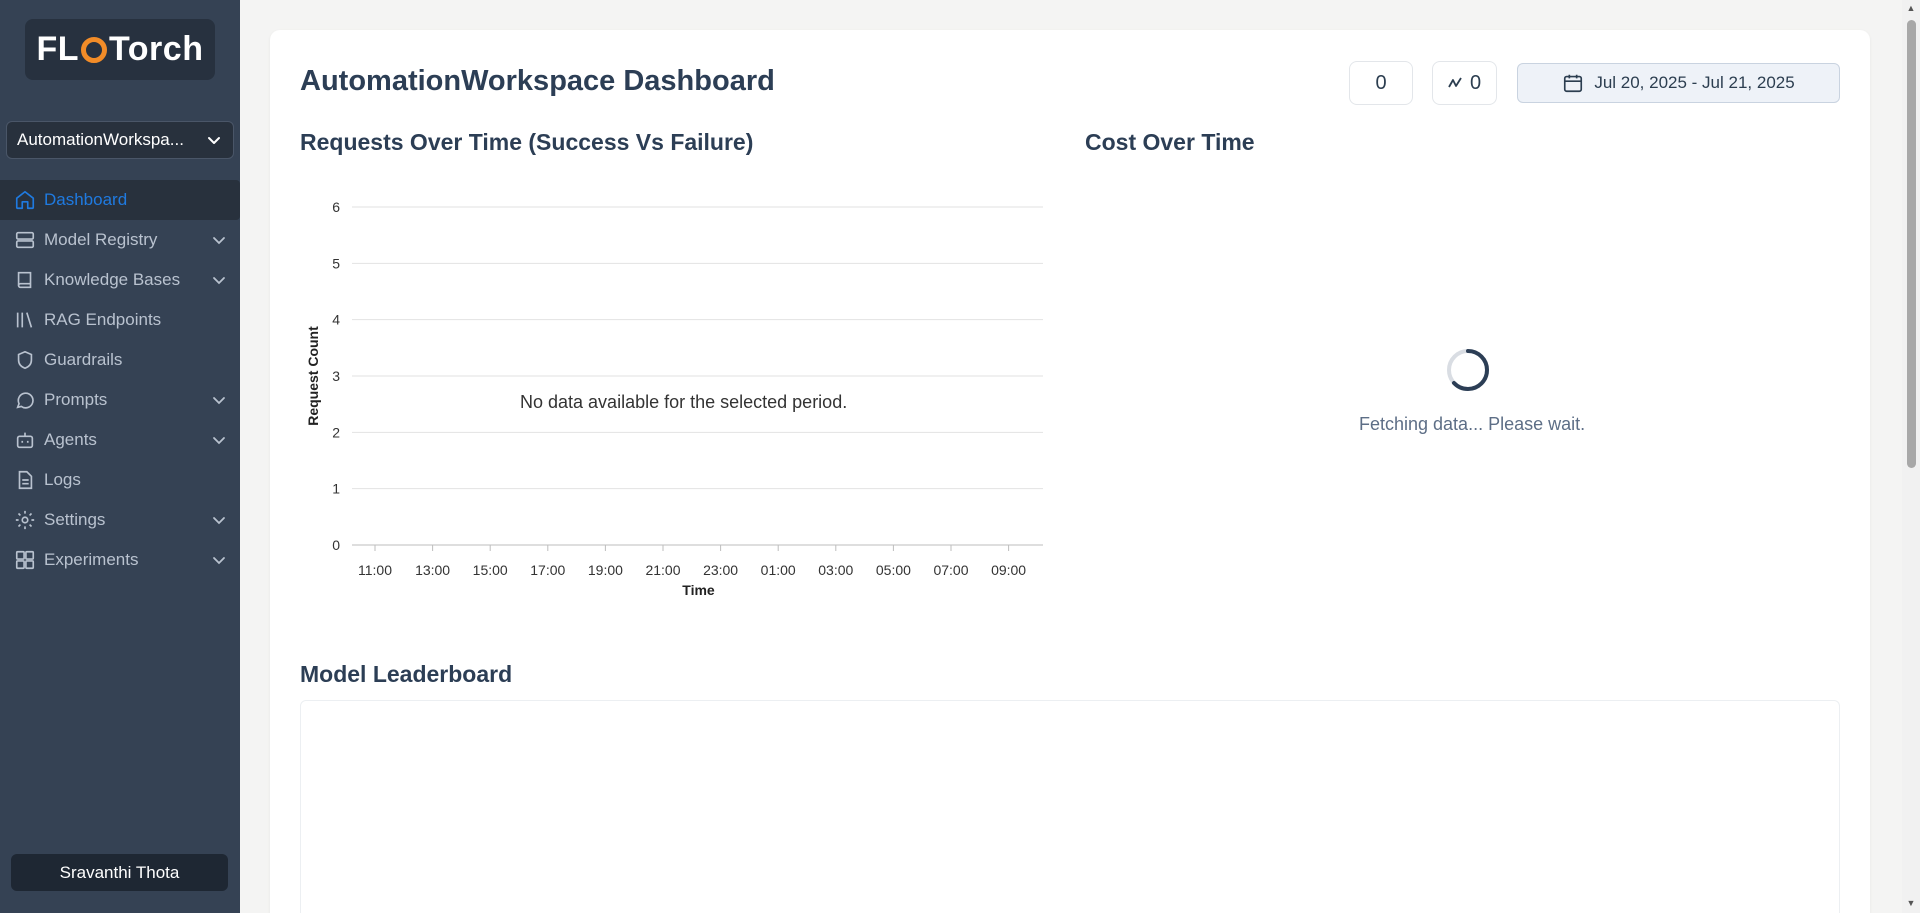 This screenshot has height=913, width=1920. What do you see at coordinates (25, 520) in the screenshot?
I see `gear-icon` at bounding box center [25, 520].